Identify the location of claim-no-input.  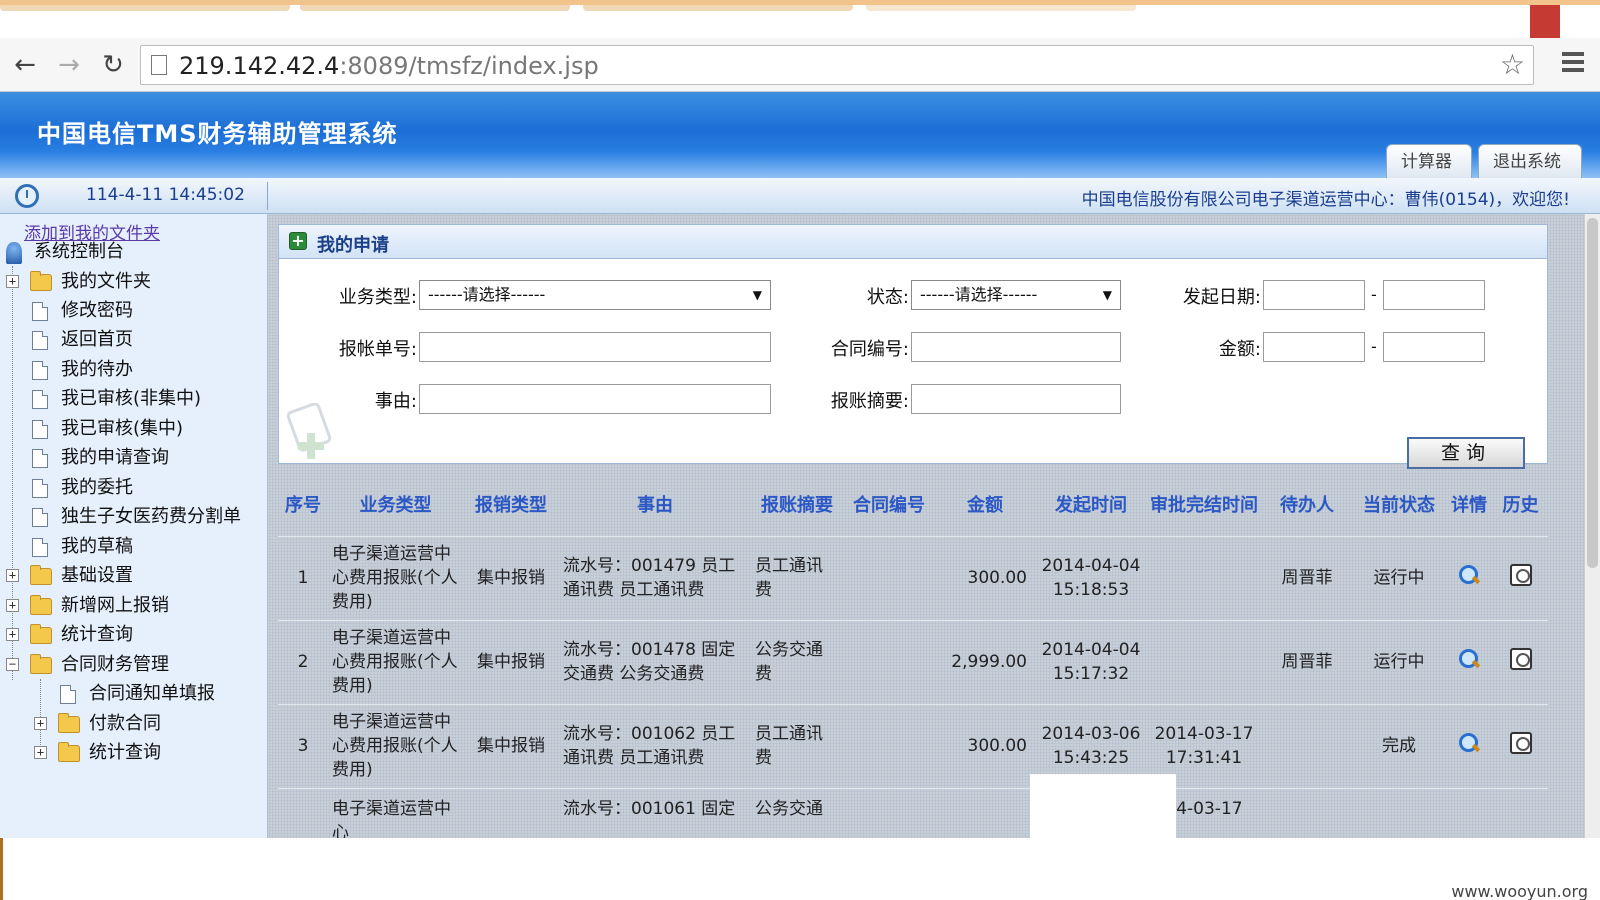
(595, 347).